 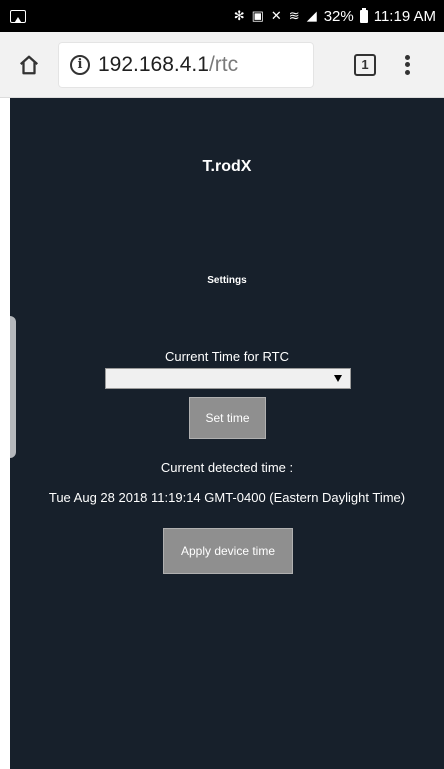 I want to click on rtc-time-select, so click(x=228, y=378).